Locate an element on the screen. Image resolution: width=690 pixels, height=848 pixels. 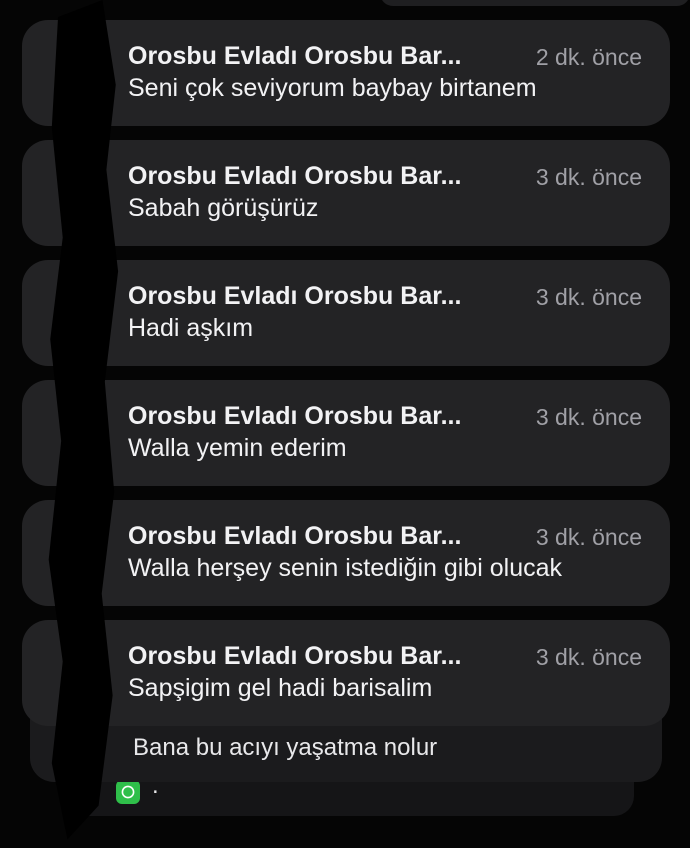
notification-message: Sapşigim gel hadi barisalim is located at coordinates (280, 688).